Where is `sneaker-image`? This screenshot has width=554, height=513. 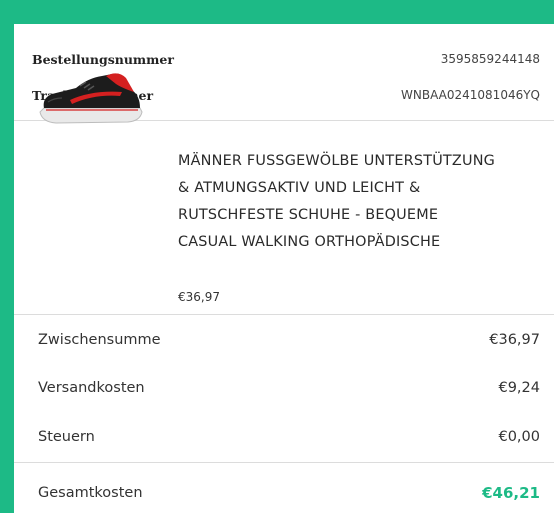 sneaker-image is located at coordinates (91, 98).